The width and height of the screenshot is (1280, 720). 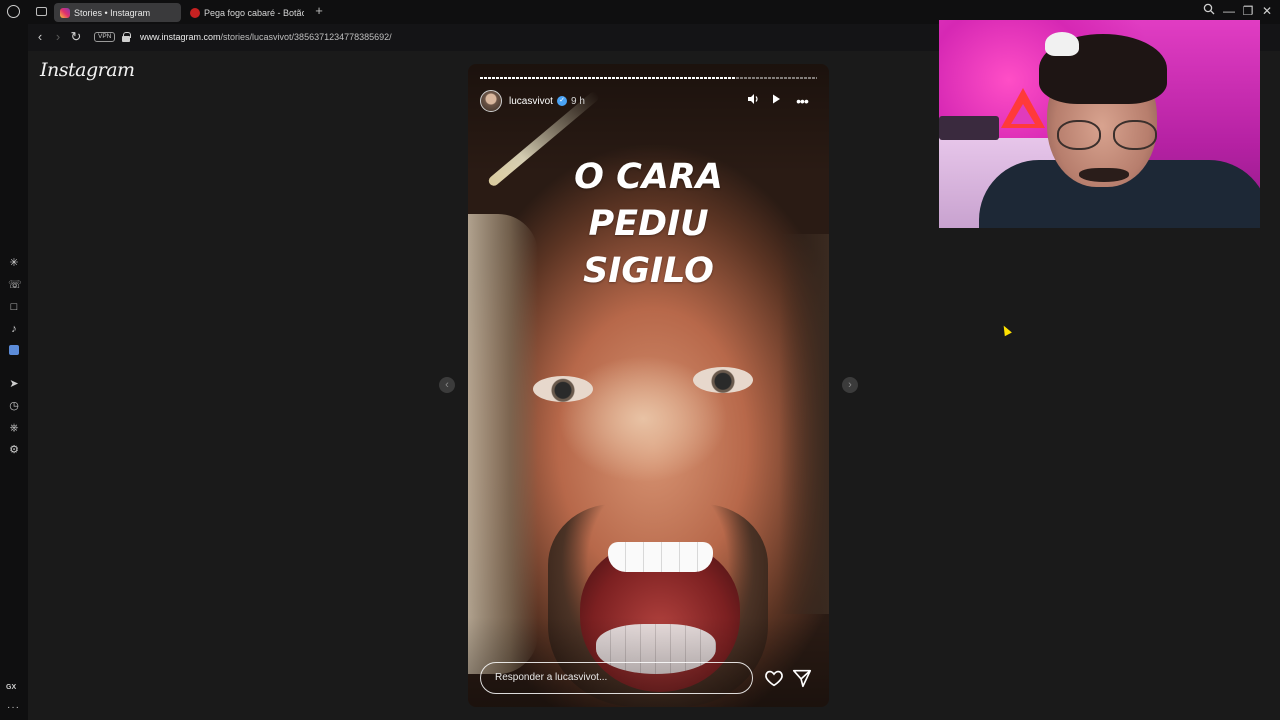 I want to click on url-path: /stories/lucasvivot/3856371234778385692/, so click(x=306, y=37).